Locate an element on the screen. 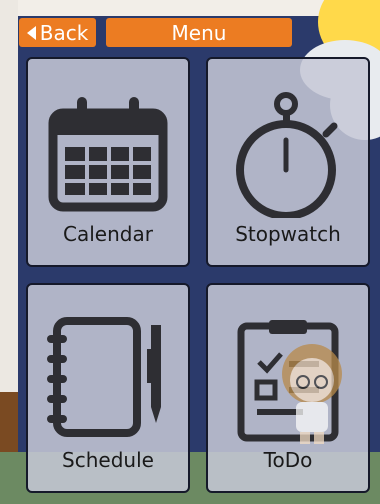 The width and height of the screenshot is (380, 504). stopwatch-label: Stopwatch is located at coordinates (288, 234).